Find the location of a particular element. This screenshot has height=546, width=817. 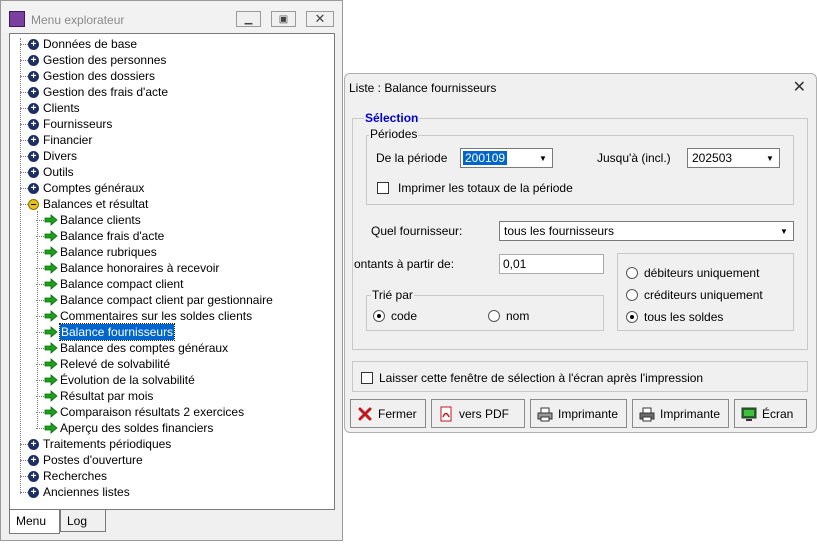

restore-icon: ▣ is located at coordinates (283, 19).